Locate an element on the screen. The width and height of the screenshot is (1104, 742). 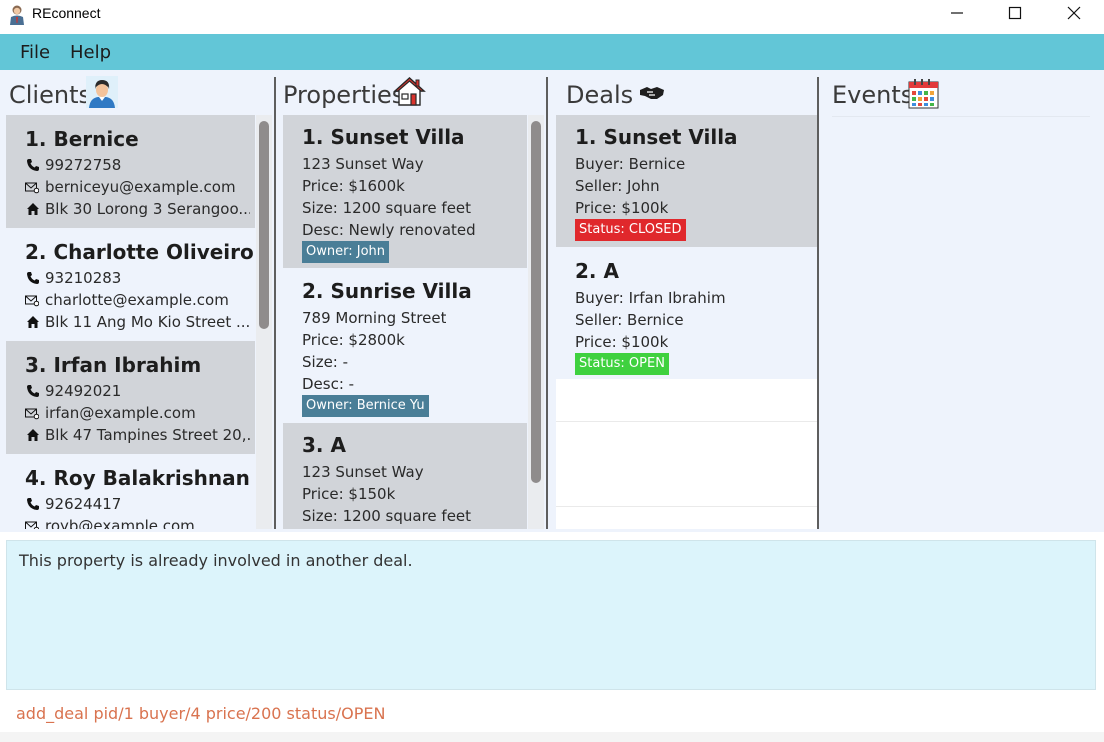
deal-status-badge: Status: OPEN is located at coordinates (622, 364).